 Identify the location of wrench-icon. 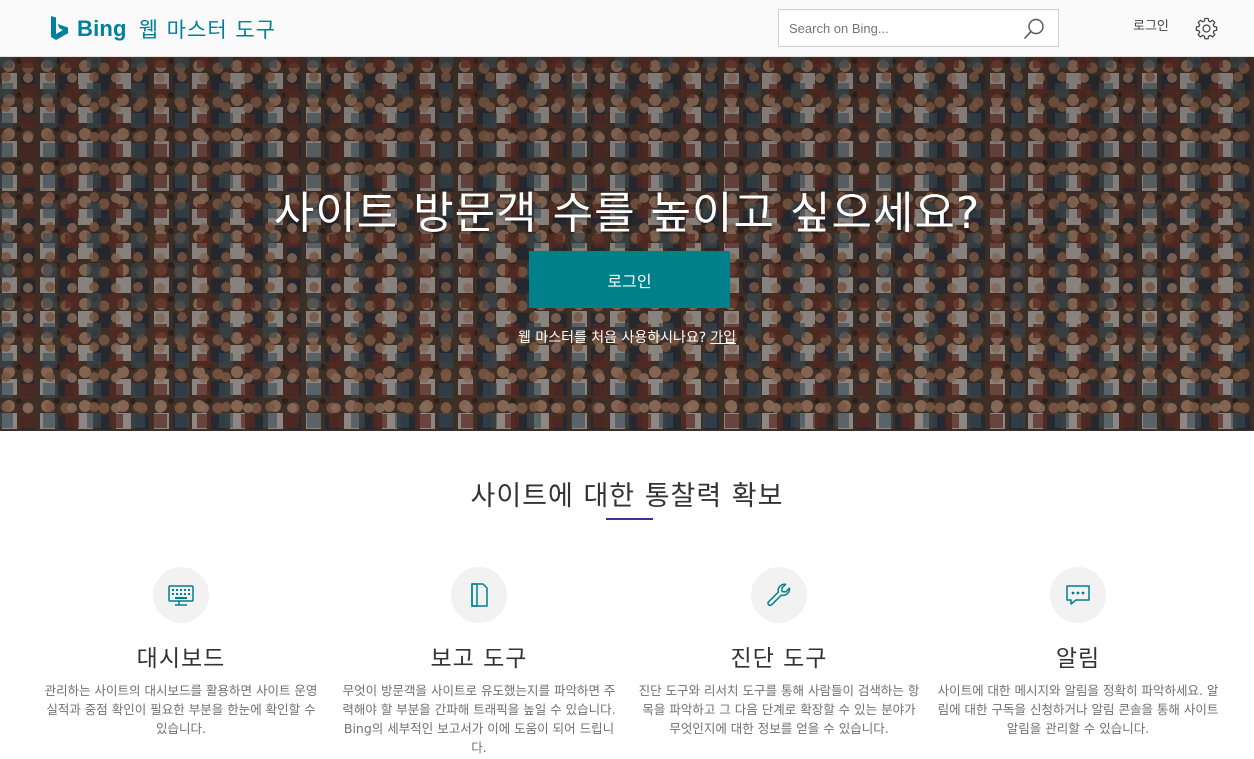
(779, 595).